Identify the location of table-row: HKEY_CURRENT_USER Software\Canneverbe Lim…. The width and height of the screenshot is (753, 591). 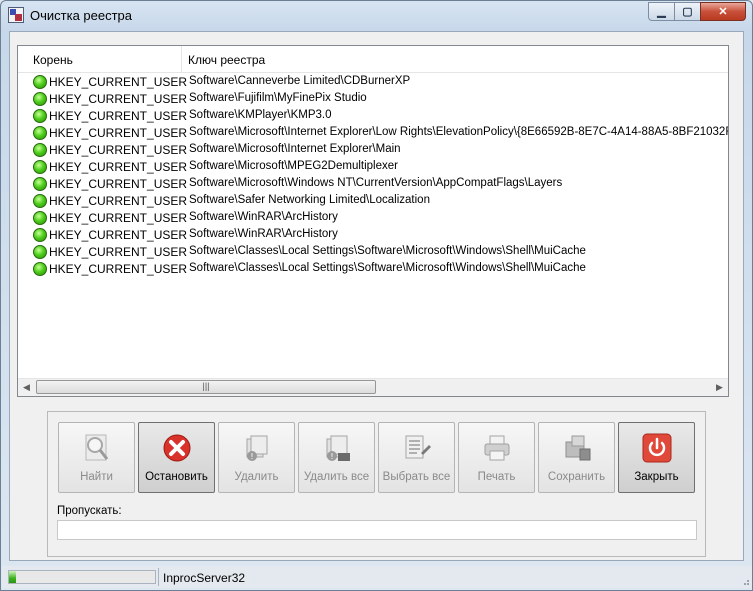
(373, 82).